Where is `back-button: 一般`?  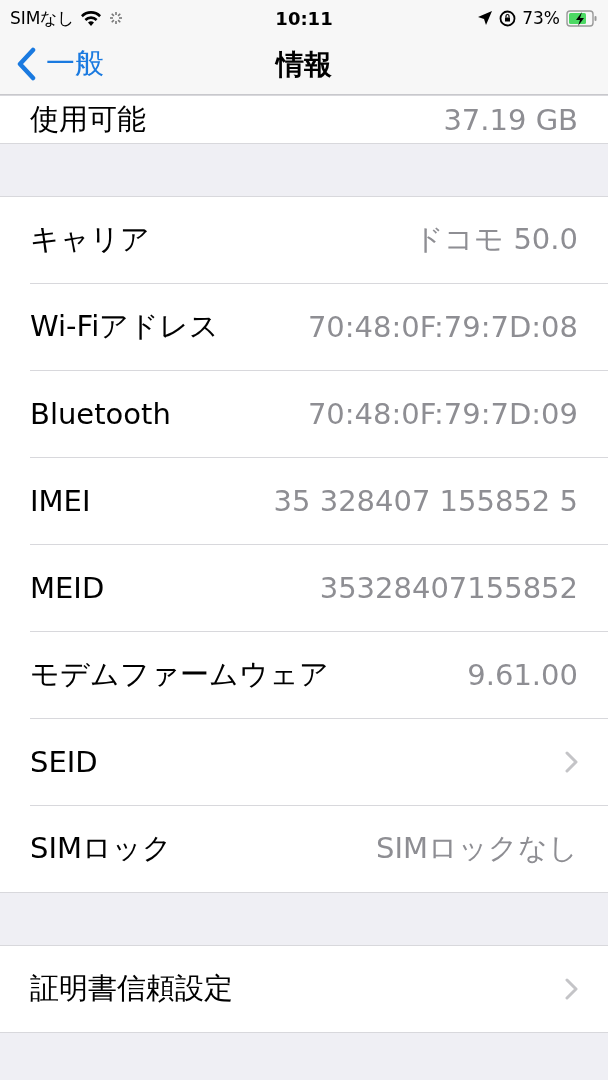 back-button: 一般 is located at coordinates (60, 64).